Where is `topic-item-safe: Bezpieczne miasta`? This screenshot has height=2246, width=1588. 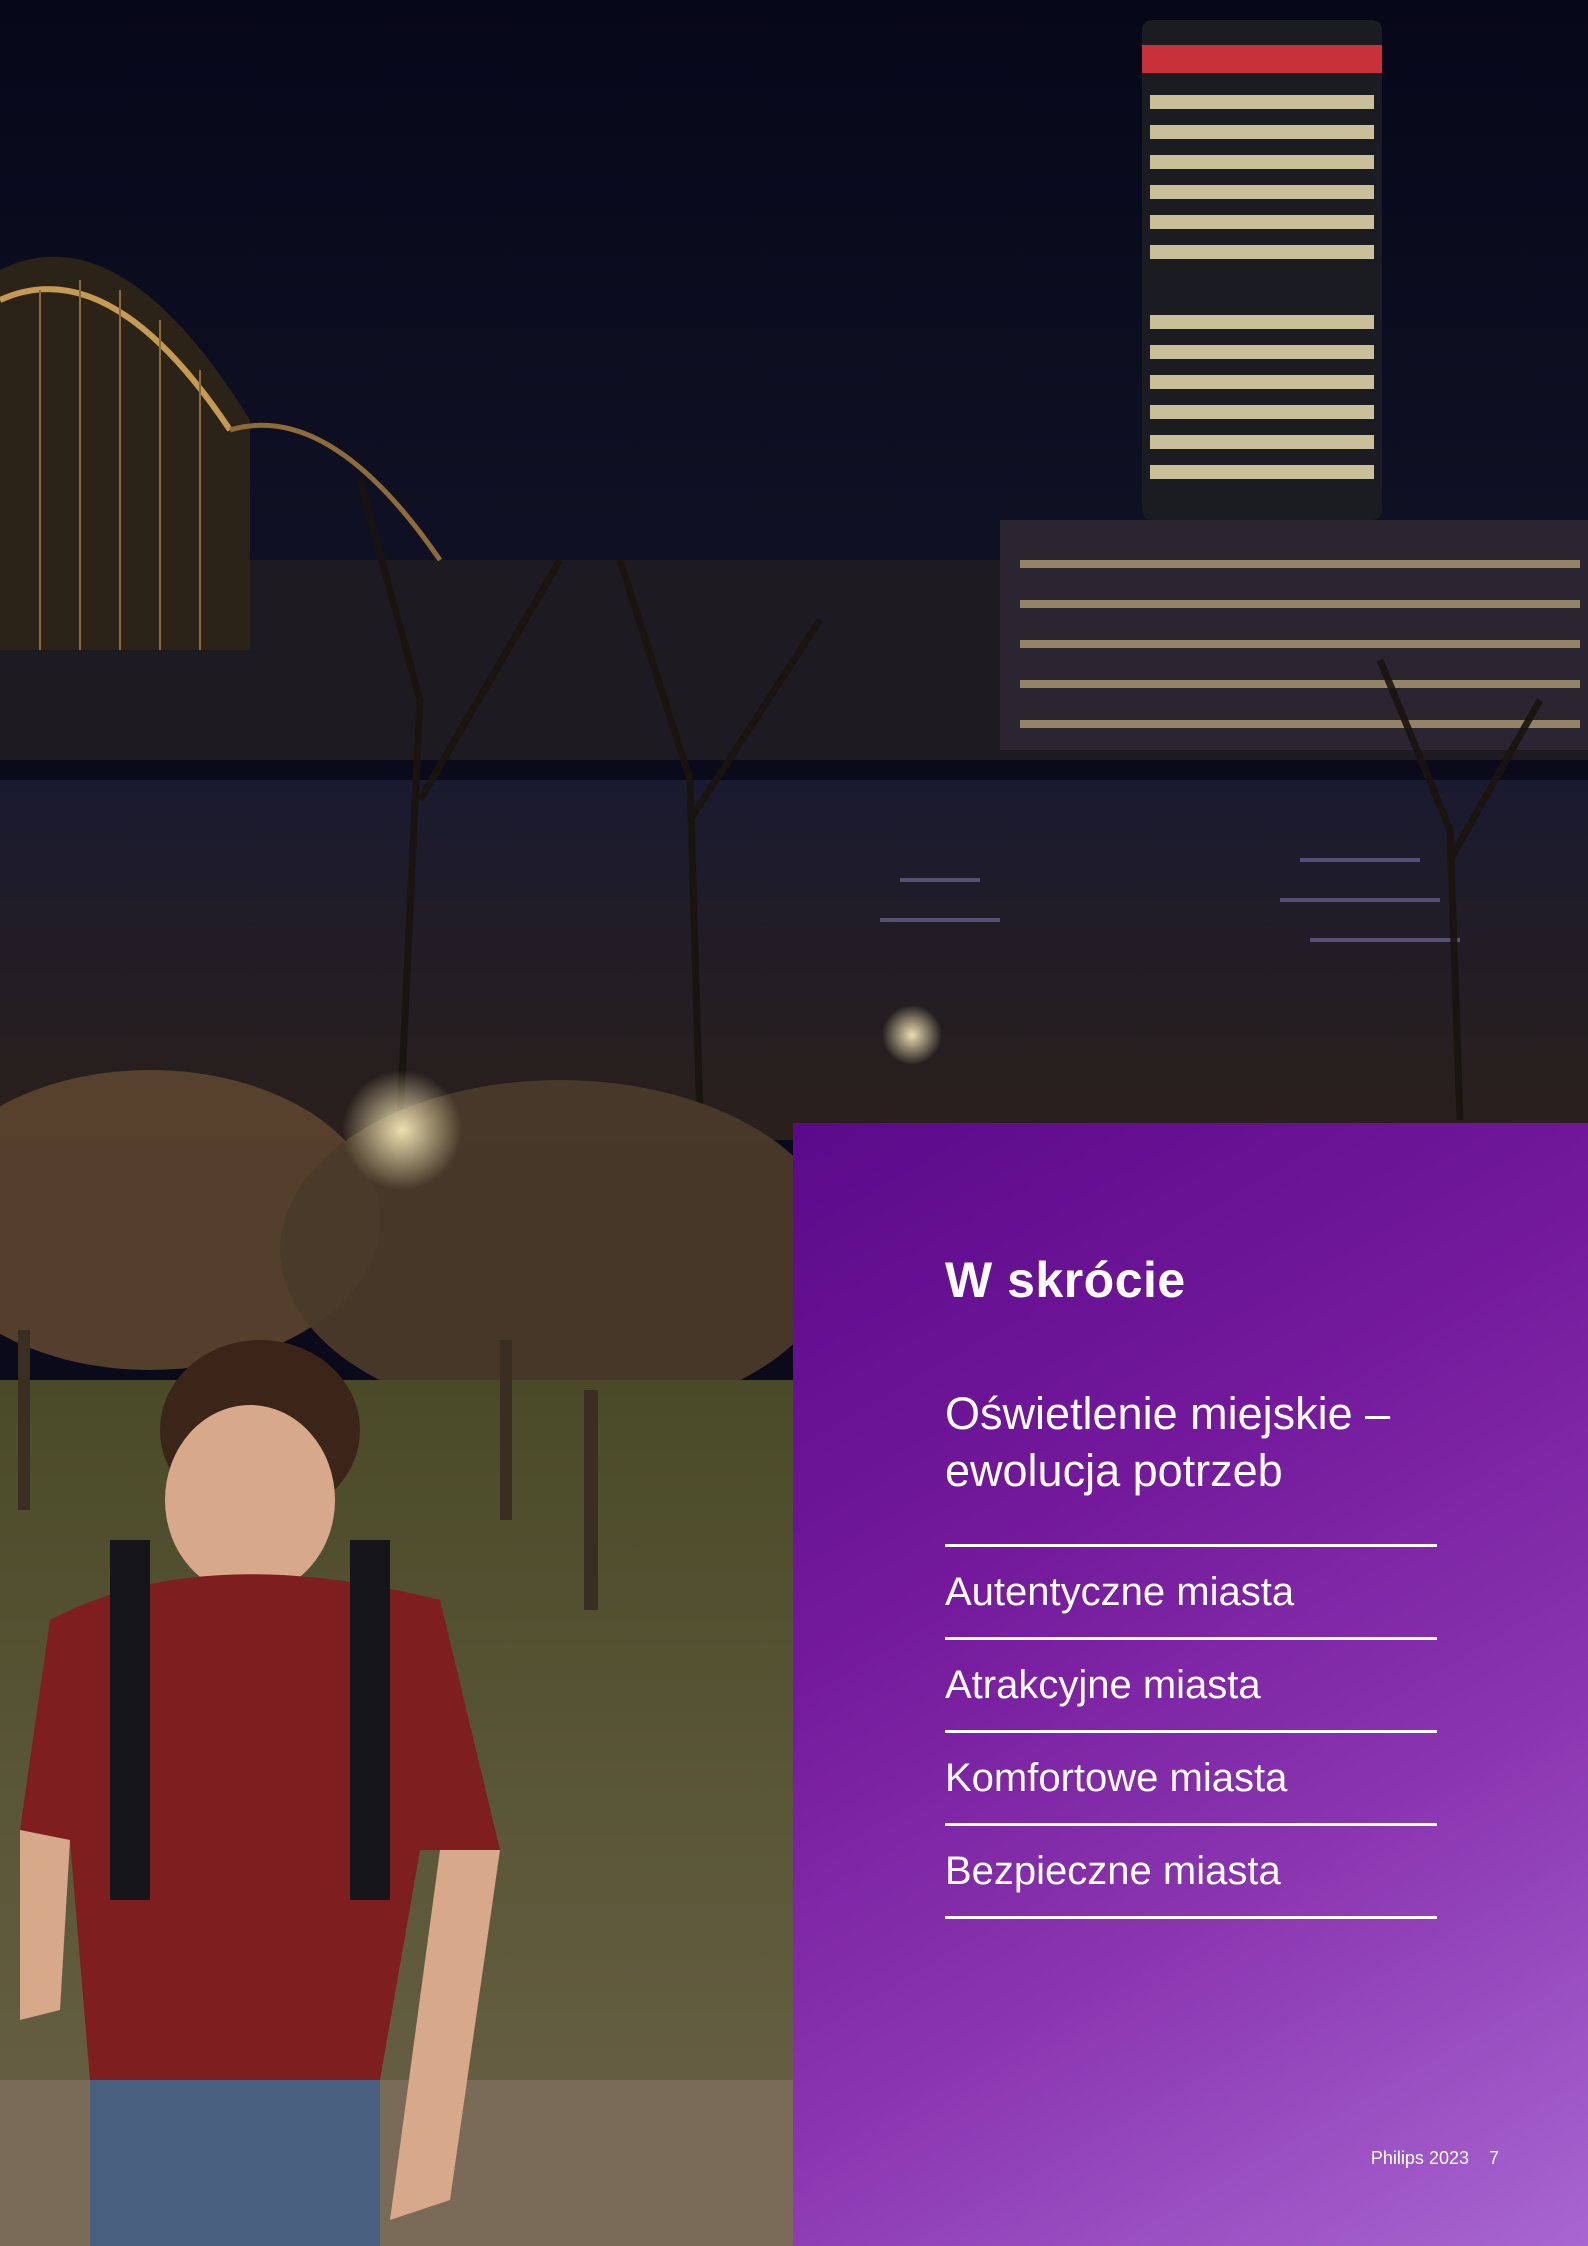 topic-item-safe: Bezpieczne miasta is located at coordinates (1191, 1872).